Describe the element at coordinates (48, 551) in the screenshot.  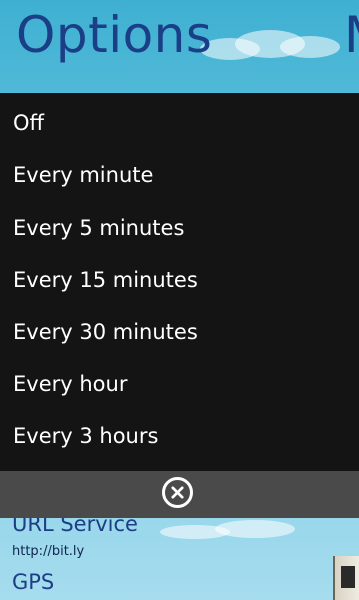
I see `url-service-value: http://bit.ly` at that location.